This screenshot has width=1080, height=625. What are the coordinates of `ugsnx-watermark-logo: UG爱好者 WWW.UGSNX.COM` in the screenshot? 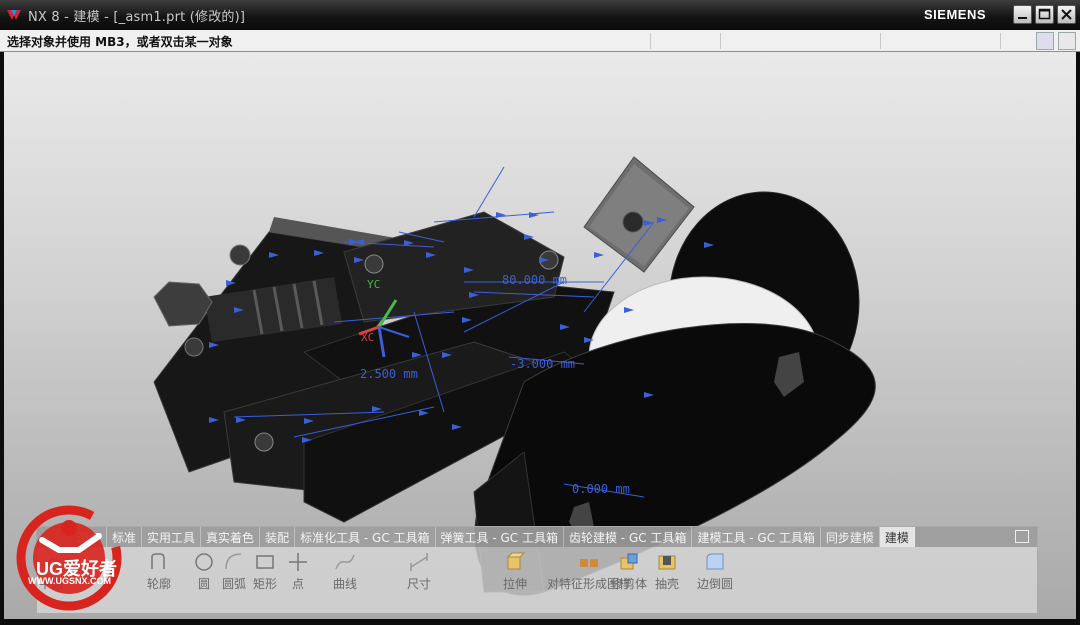 It's located at (71, 559).